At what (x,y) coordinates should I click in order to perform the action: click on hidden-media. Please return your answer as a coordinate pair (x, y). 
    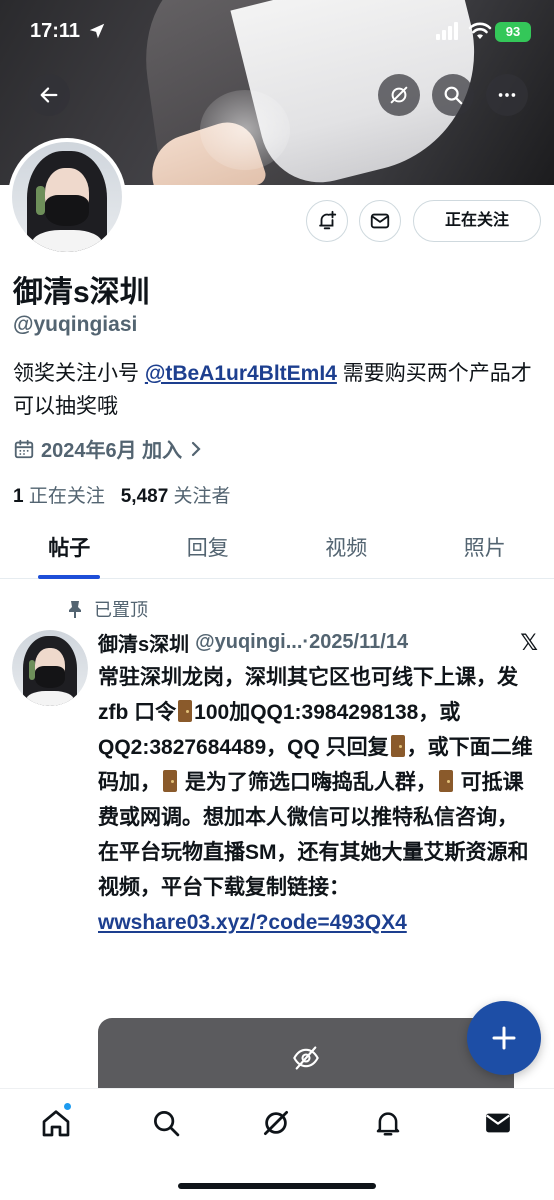
    Looking at the image, I should click on (306, 1058).